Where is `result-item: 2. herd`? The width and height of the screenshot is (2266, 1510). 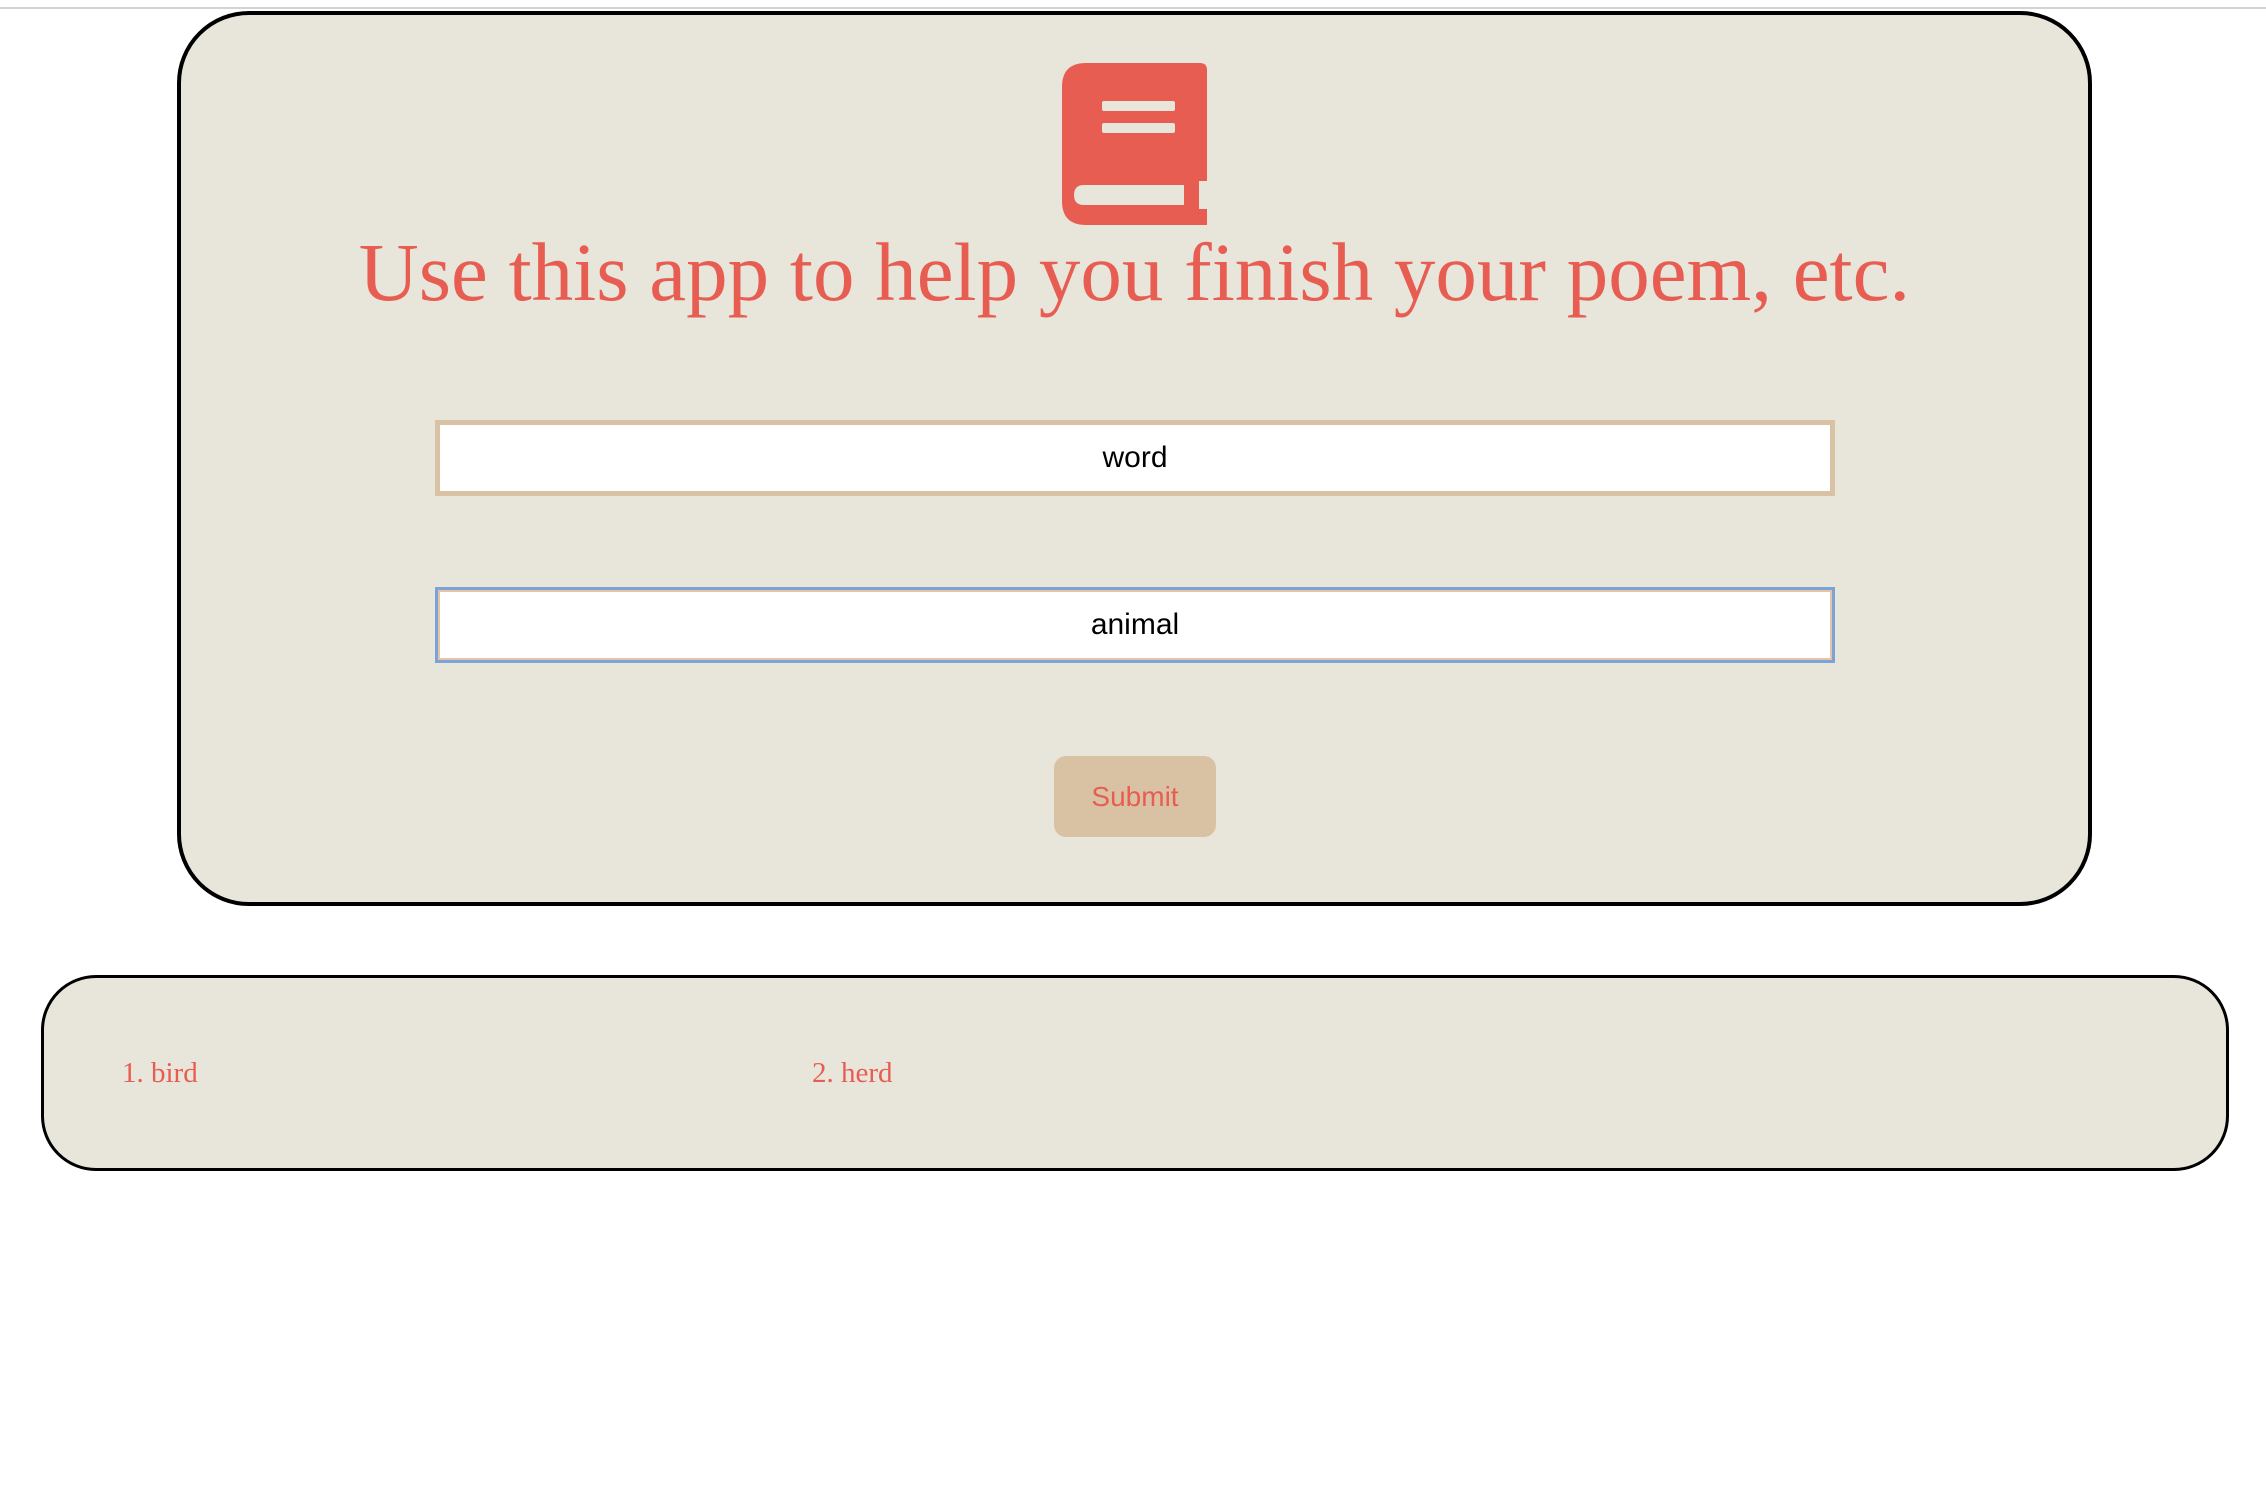
result-item: 2. herd is located at coordinates (852, 1073).